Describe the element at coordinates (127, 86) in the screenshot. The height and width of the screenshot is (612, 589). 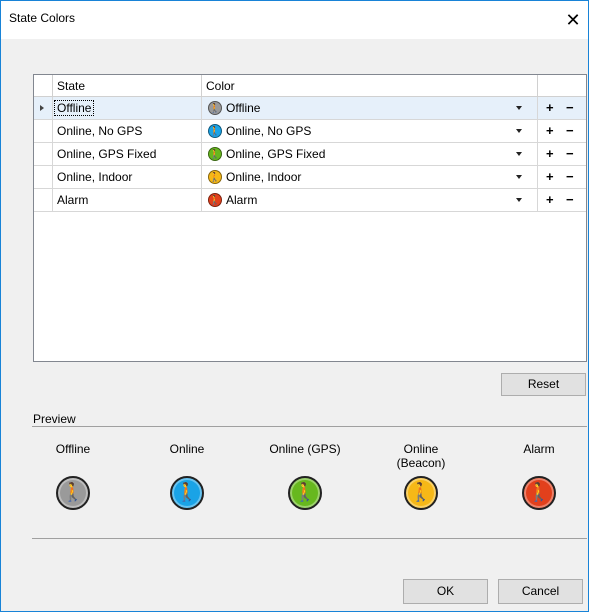
I see `column-header-state: State` at that location.